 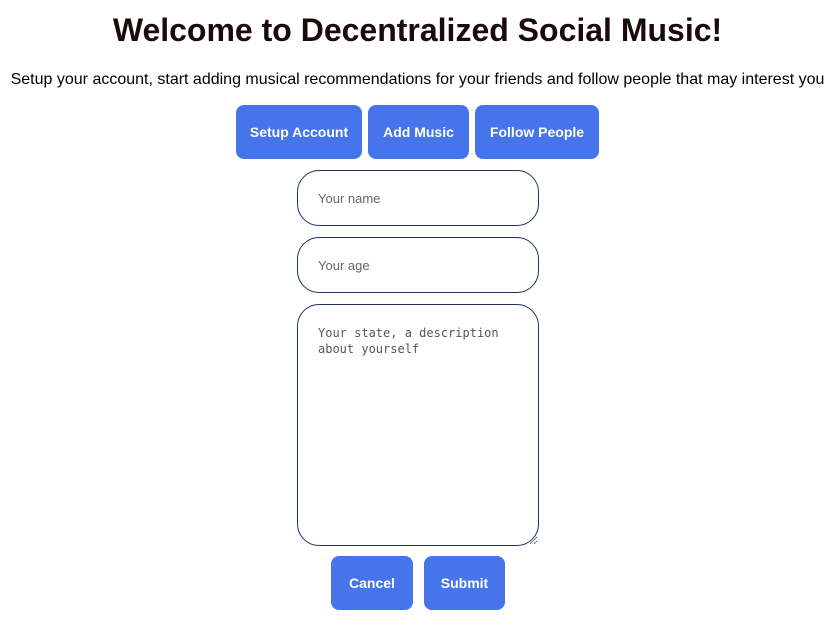 I want to click on cancel-button: Cancel, so click(x=372, y=583).